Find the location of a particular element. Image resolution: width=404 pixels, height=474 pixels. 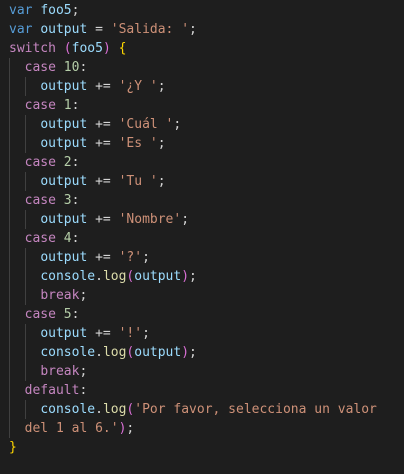

code-line: del 1 al 6.'); is located at coordinates (193, 428).